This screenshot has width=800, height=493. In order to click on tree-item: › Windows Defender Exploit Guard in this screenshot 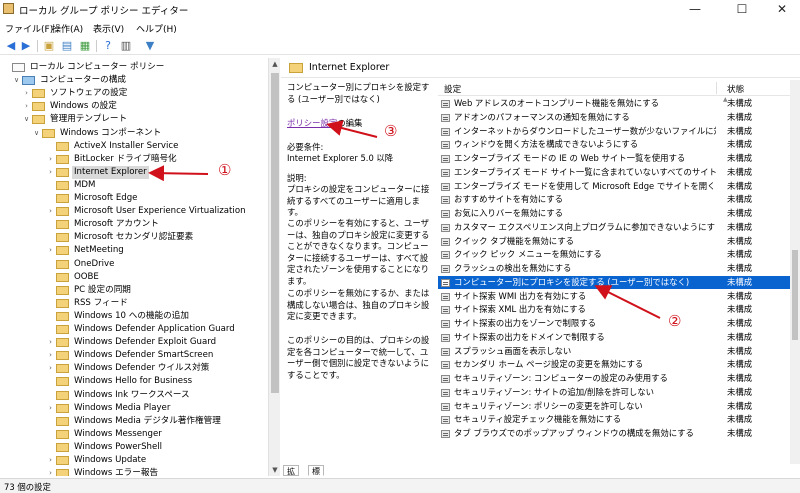, I will do `click(132, 342)`.